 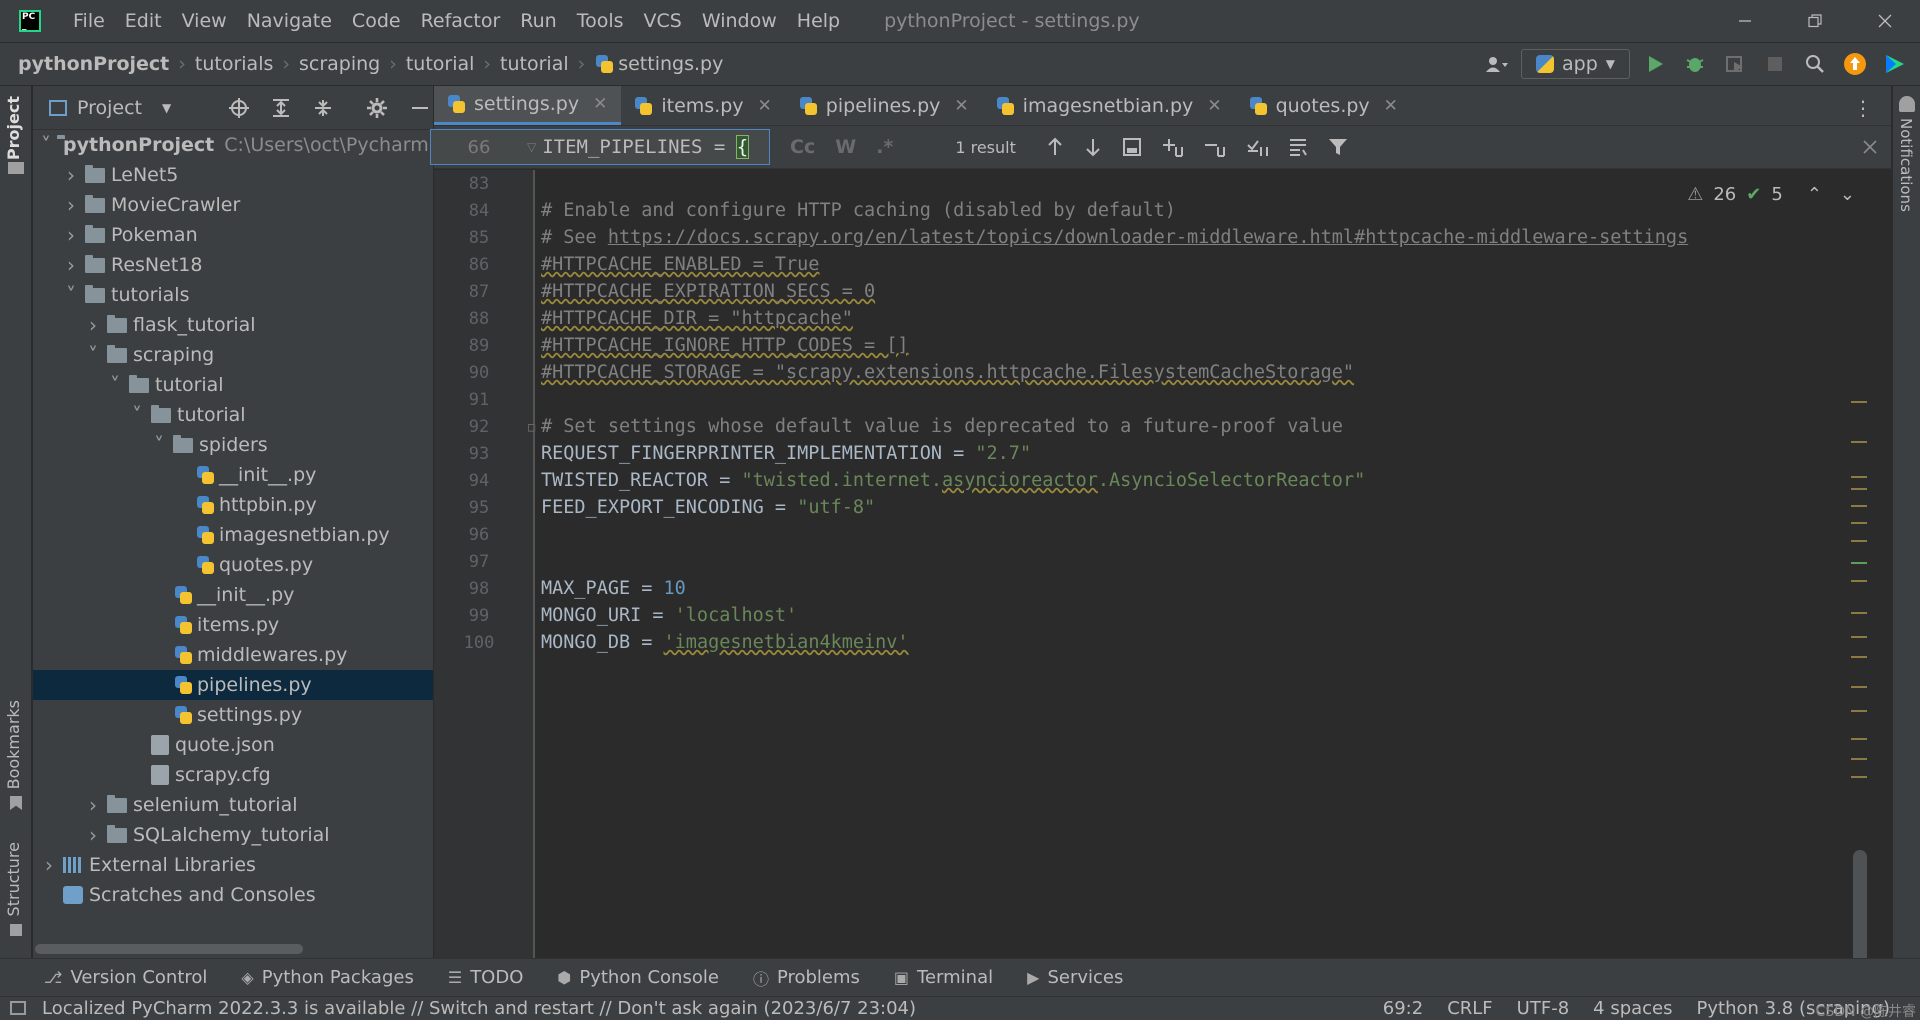 I want to click on menu-code: Code, so click(x=376, y=21).